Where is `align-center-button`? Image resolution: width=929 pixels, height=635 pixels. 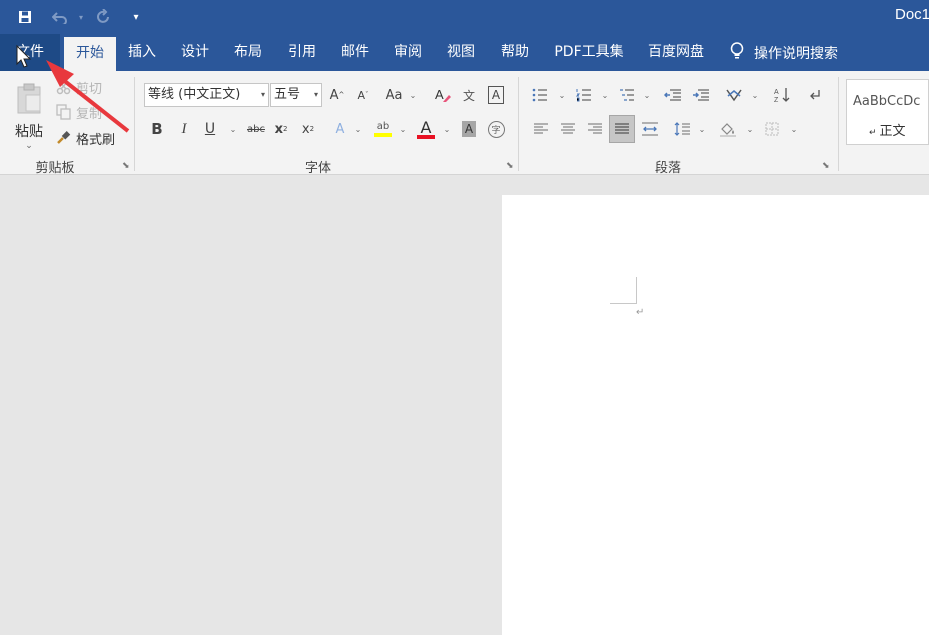 align-center-button is located at coordinates (568, 129).